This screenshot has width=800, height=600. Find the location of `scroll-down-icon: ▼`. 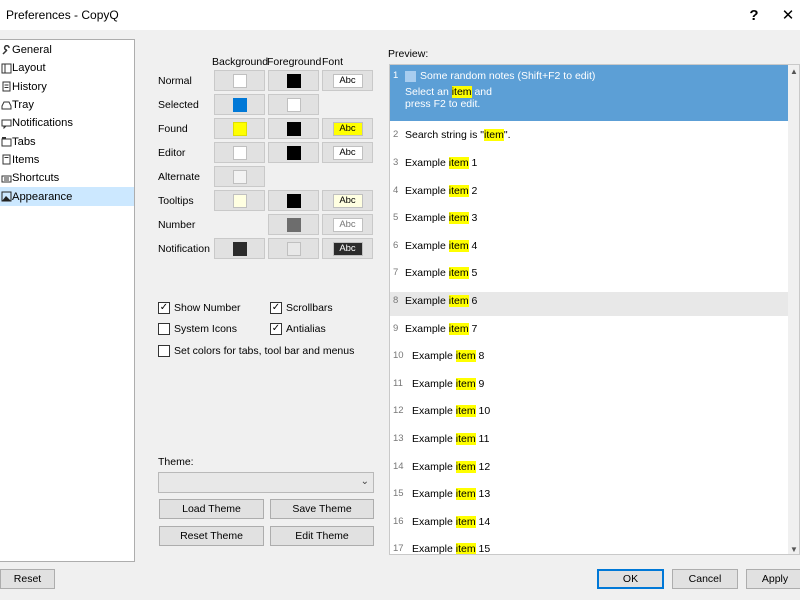

scroll-down-icon: ▼ is located at coordinates (794, 549).